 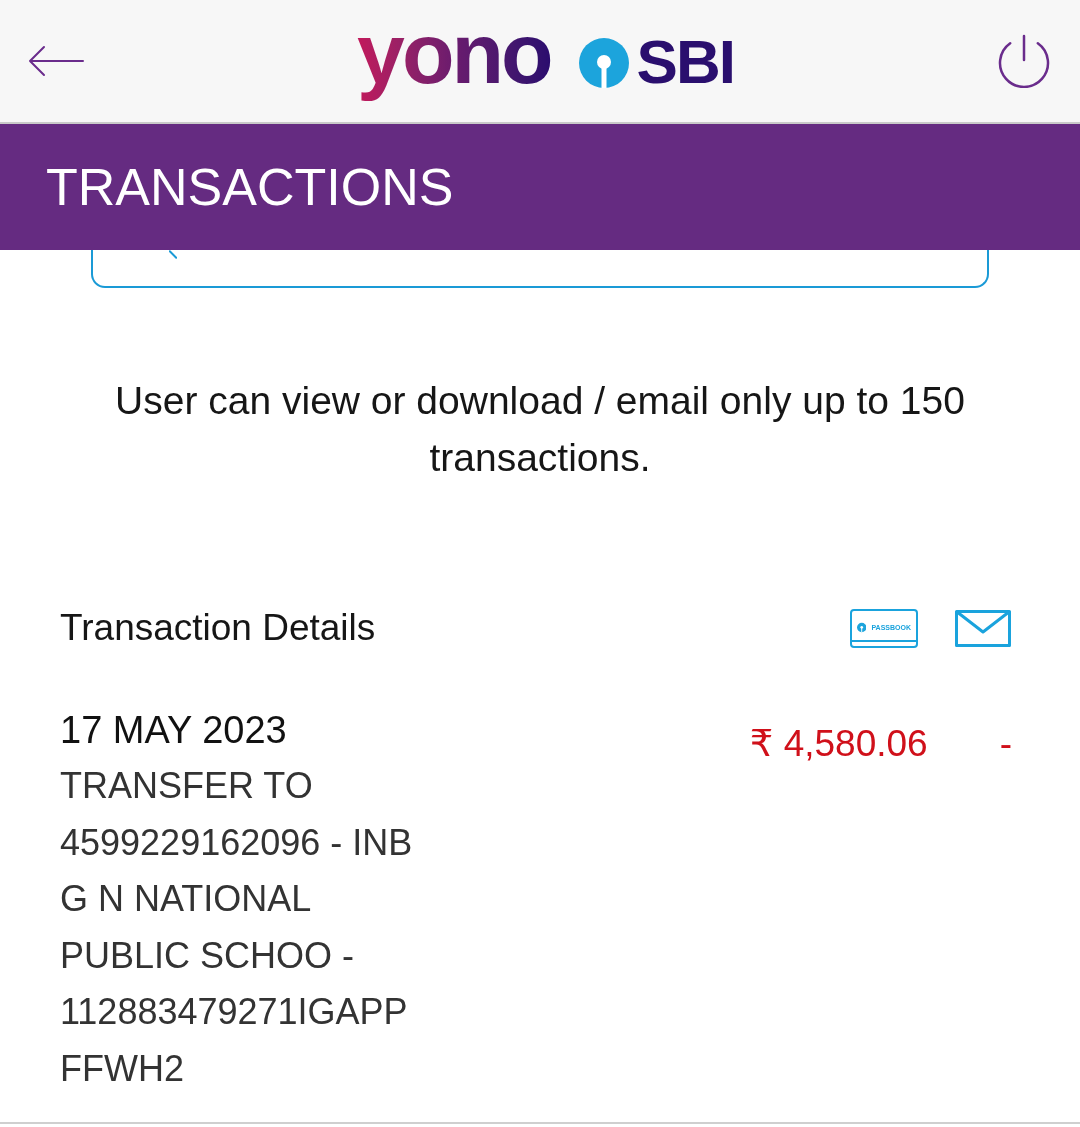 I want to click on transaction-amount: ₹ 4,580.06, so click(x=838, y=744).